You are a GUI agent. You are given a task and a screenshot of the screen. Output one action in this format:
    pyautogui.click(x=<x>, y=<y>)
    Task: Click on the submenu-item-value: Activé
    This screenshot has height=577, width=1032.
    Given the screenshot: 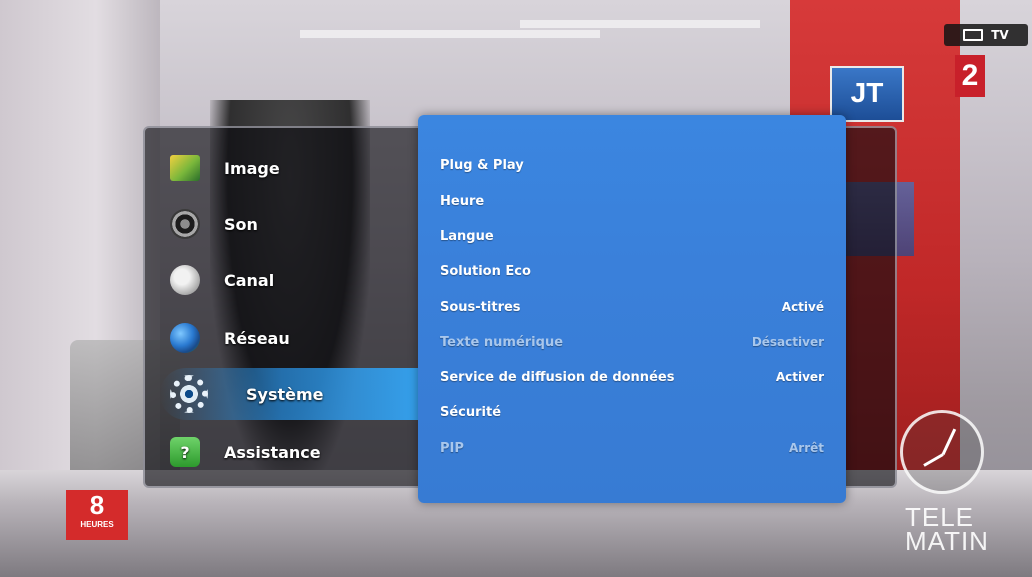 What is the action you would take?
    pyautogui.click(x=802, y=307)
    